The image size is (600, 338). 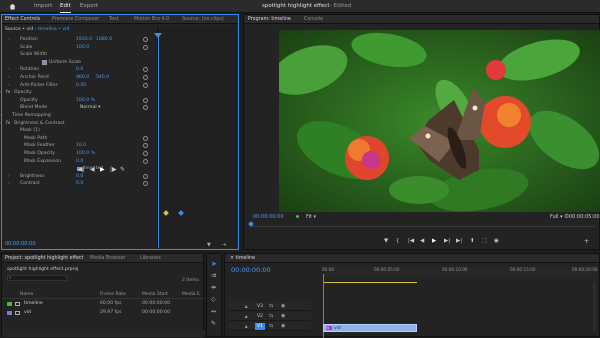 What do you see at coordinates (213, 311) in the screenshot?
I see `slip-tool-icon: ↔` at bounding box center [213, 311].